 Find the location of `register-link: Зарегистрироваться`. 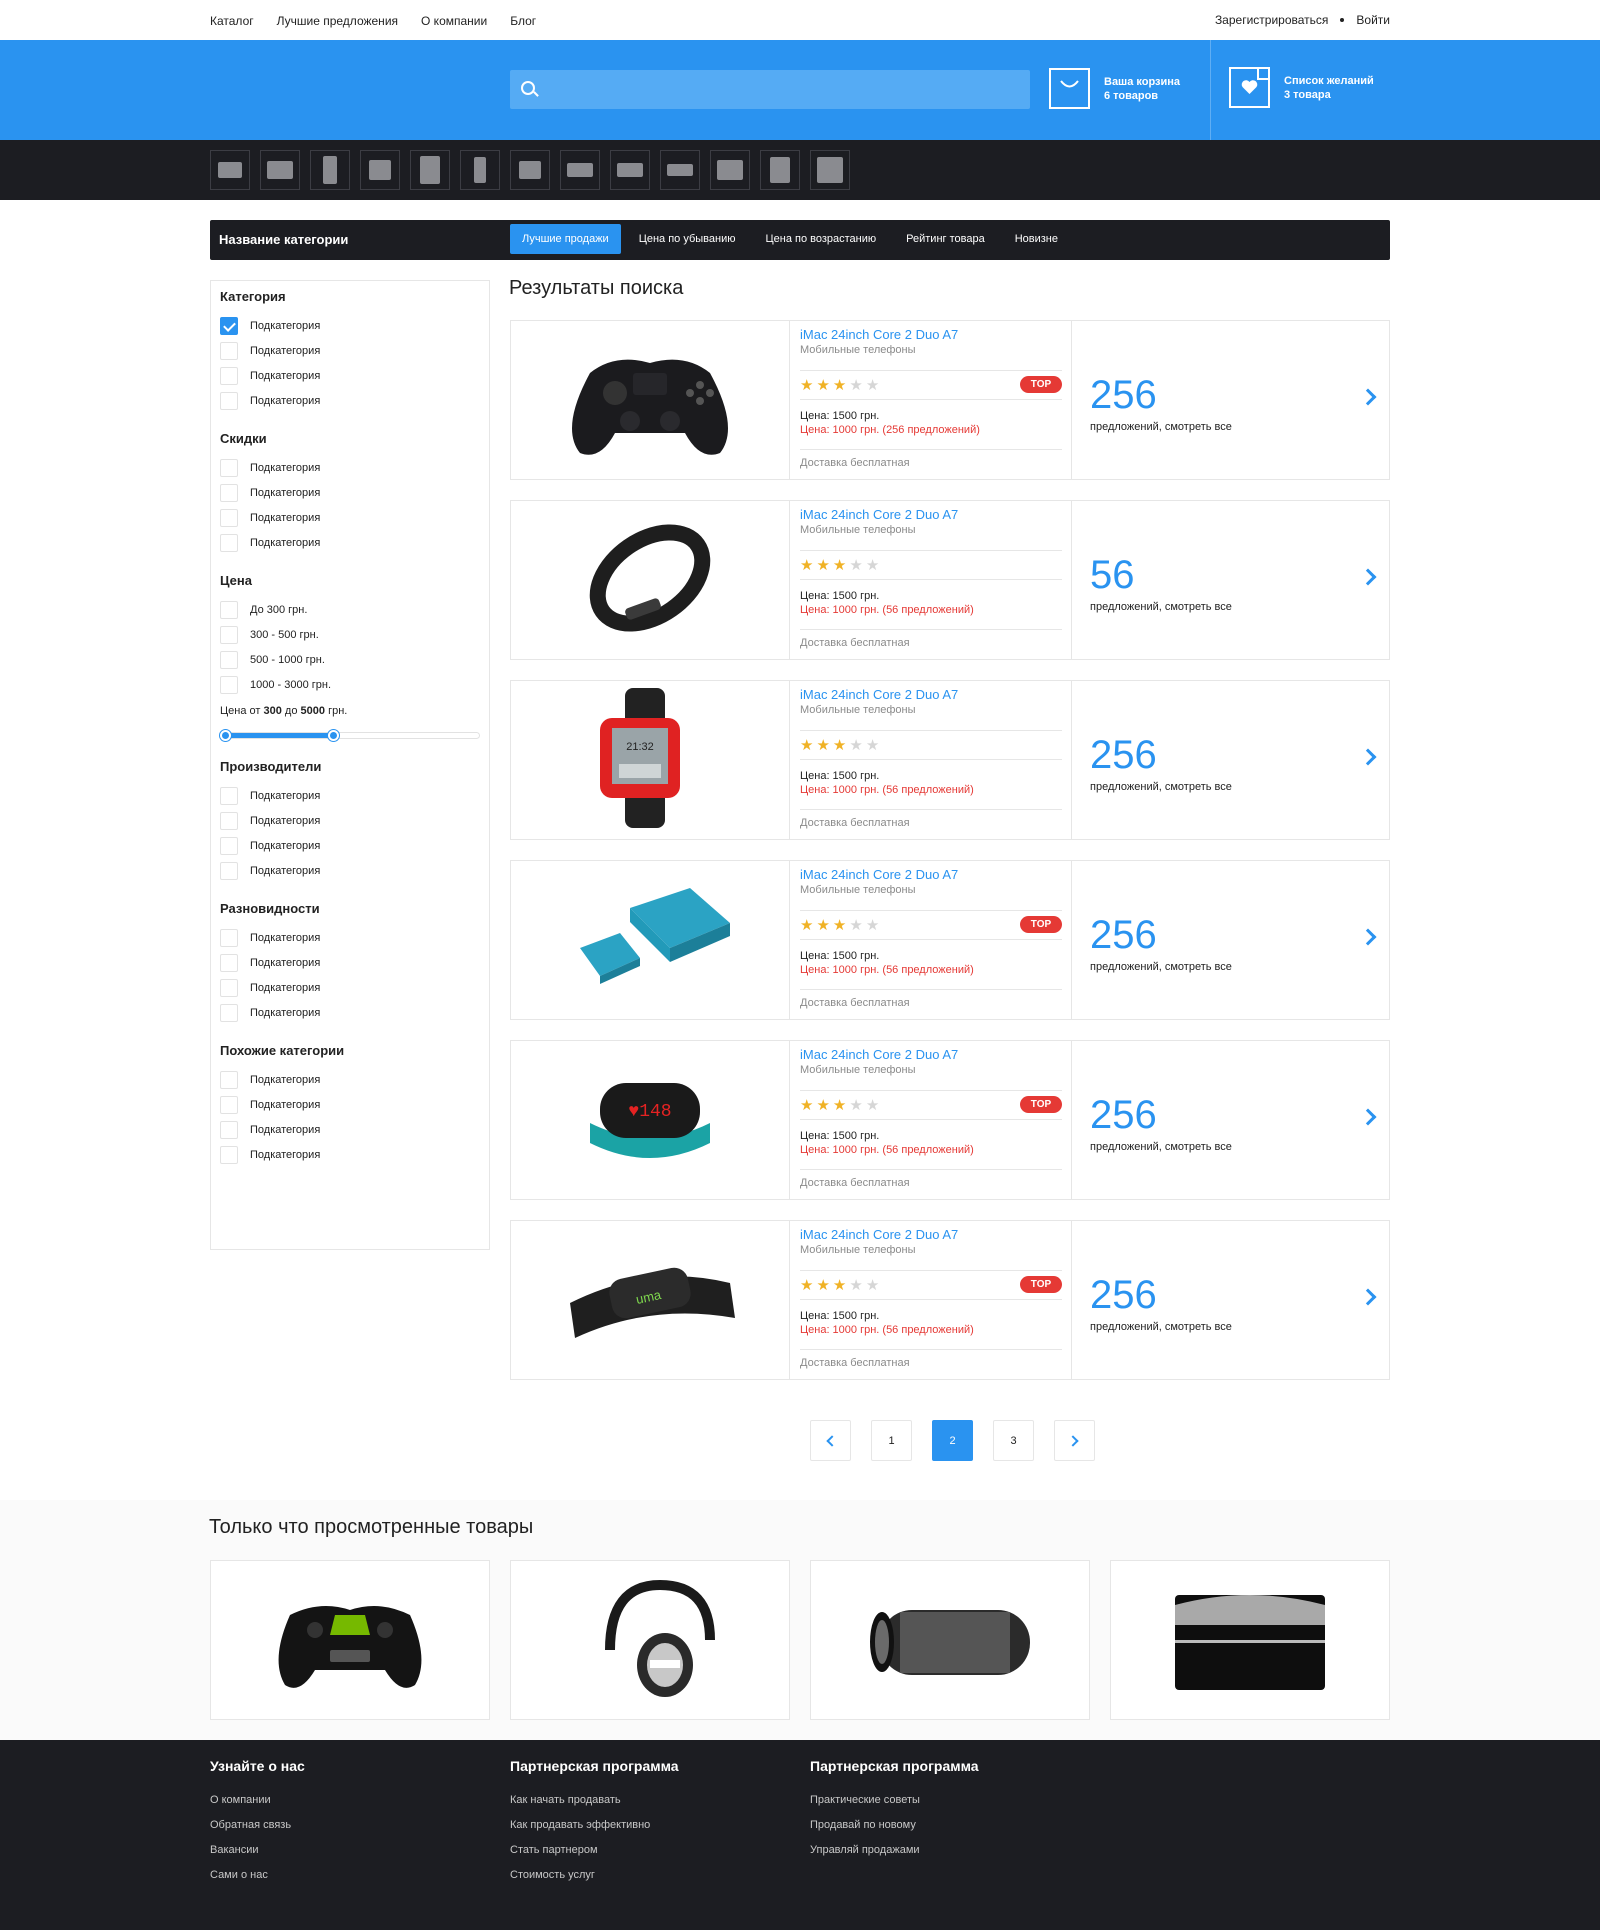

register-link: Зарегистрироваться is located at coordinates (1271, 20).